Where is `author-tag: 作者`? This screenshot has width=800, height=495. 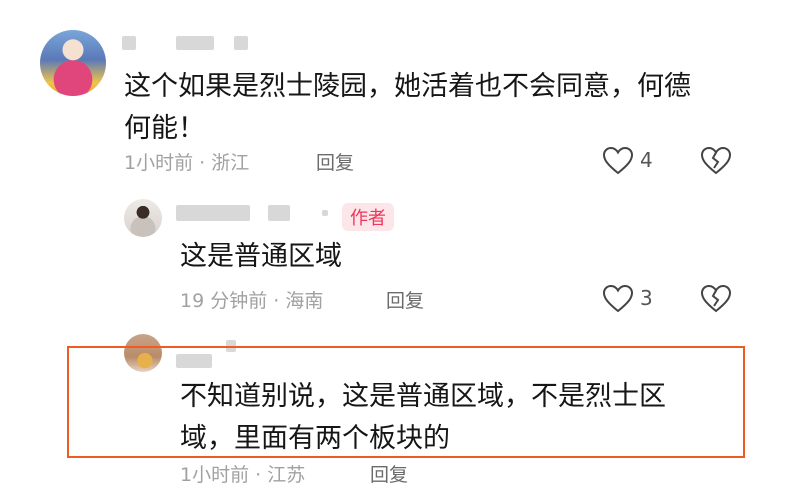 author-tag: 作者 is located at coordinates (368, 217).